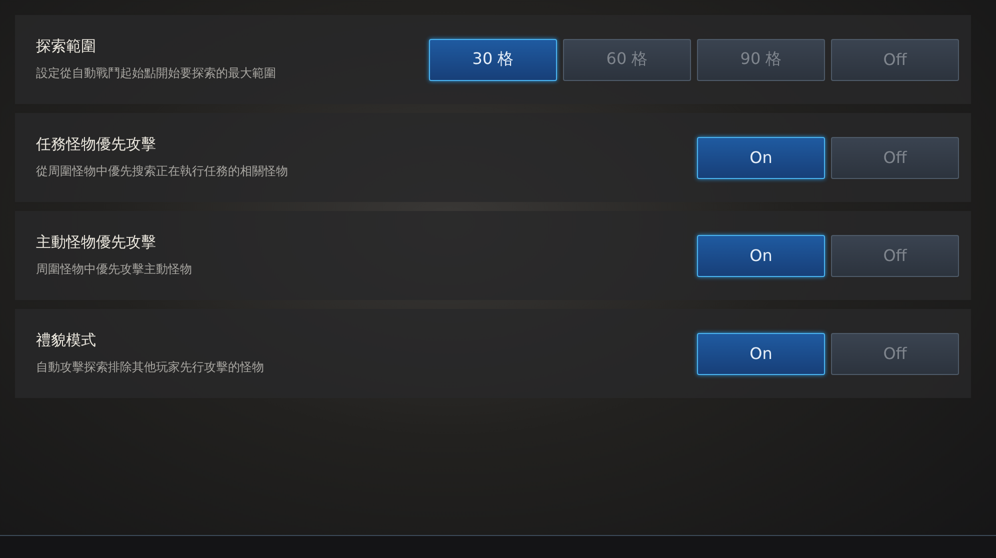  Describe the element at coordinates (66, 340) in the screenshot. I see `setting-title: 禮貌模式` at that location.